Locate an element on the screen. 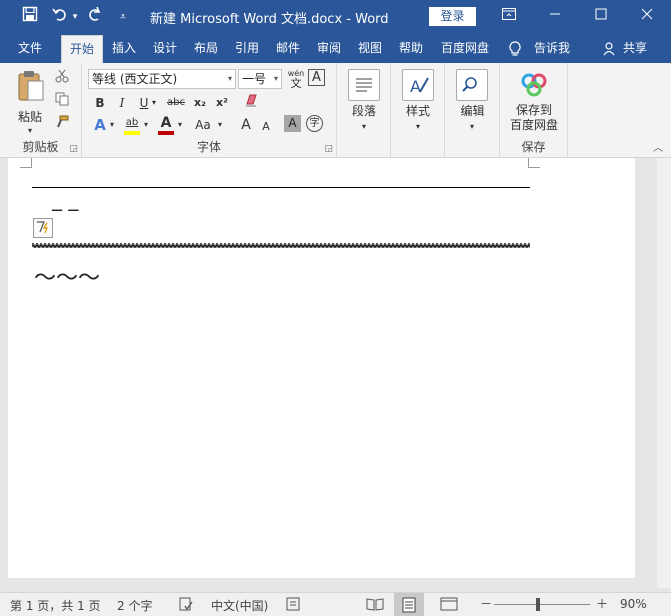 This screenshot has width=671, height=616. tab-insert: 插入 is located at coordinates (124, 48).